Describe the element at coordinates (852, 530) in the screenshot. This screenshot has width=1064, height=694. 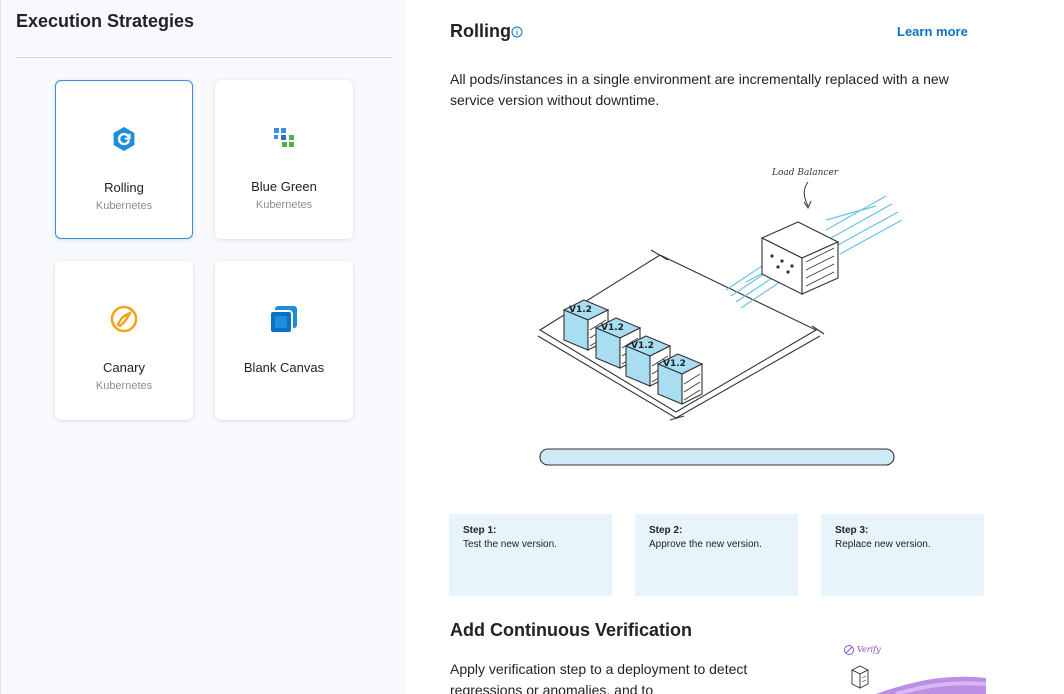
I see `step-label: Step 3:` at that location.